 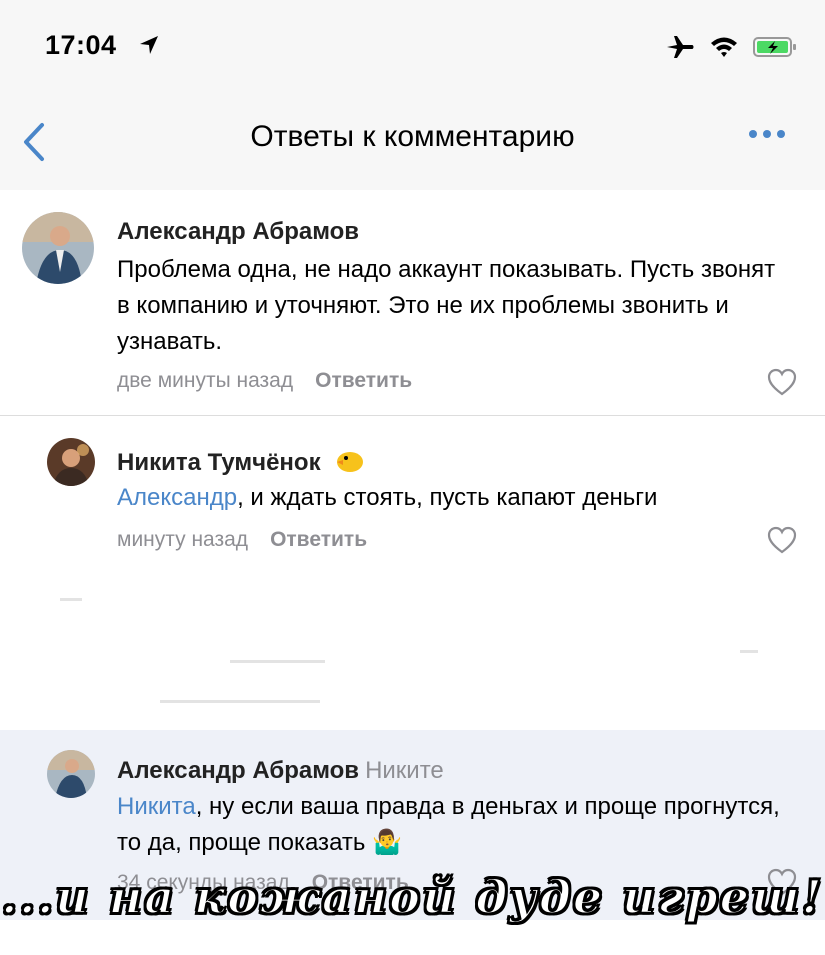 What do you see at coordinates (349, 463) in the screenshot?
I see `duckling-emoji-icon` at bounding box center [349, 463].